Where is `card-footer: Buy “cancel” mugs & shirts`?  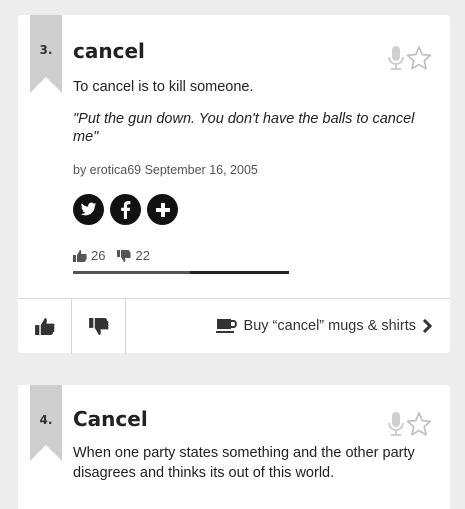 card-footer: Buy “cancel” mugs & shirts is located at coordinates (234, 326).